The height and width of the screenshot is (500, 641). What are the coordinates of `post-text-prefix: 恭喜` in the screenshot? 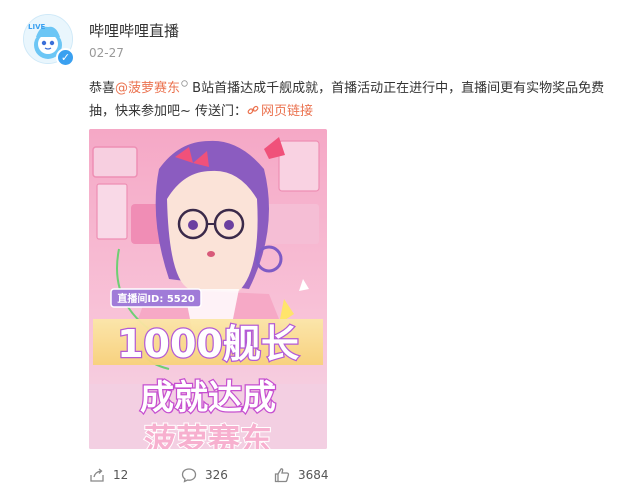 It's located at (102, 88).